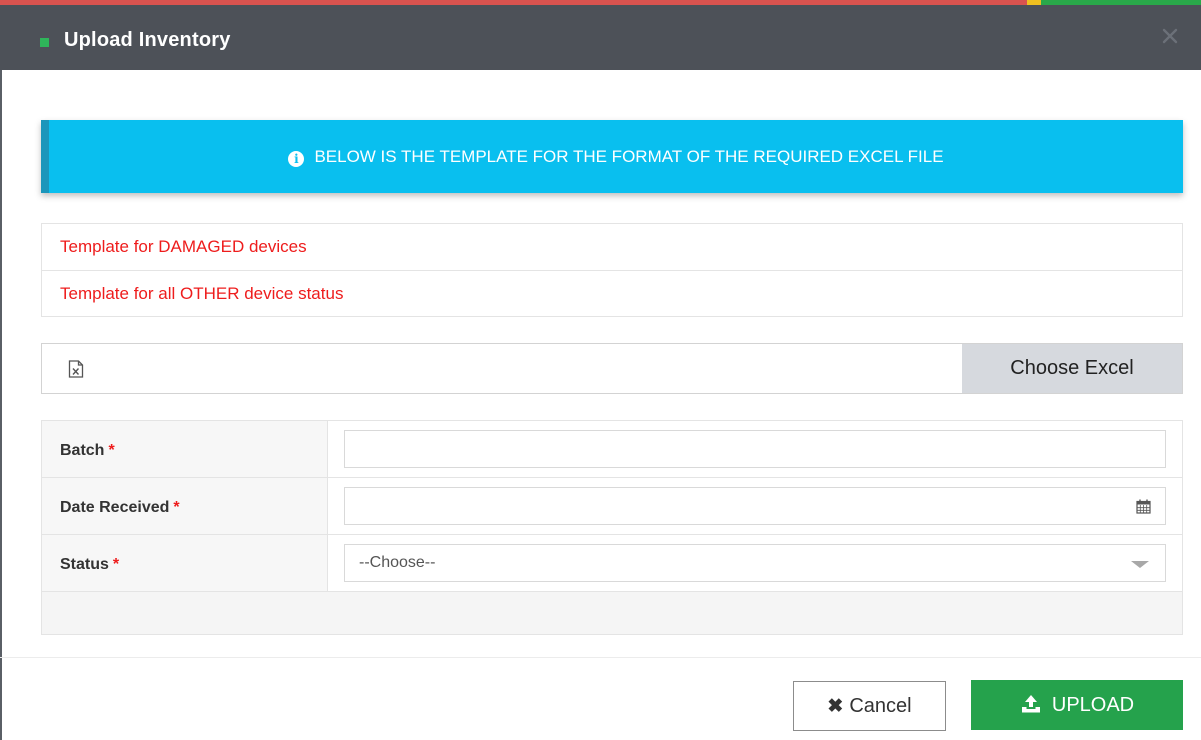  Describe the element at coordinates (185, 506) in the screenshot. I see `date-received-label: Date Received *` at that location.